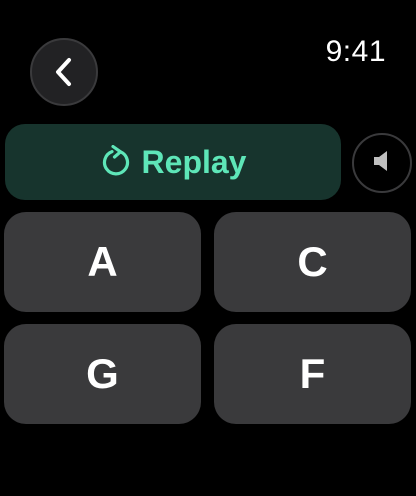  What do you see at coordinates (116, 162) in the screenshot?
I see `replay-arrow-icon` at bounding box center [116, 162].